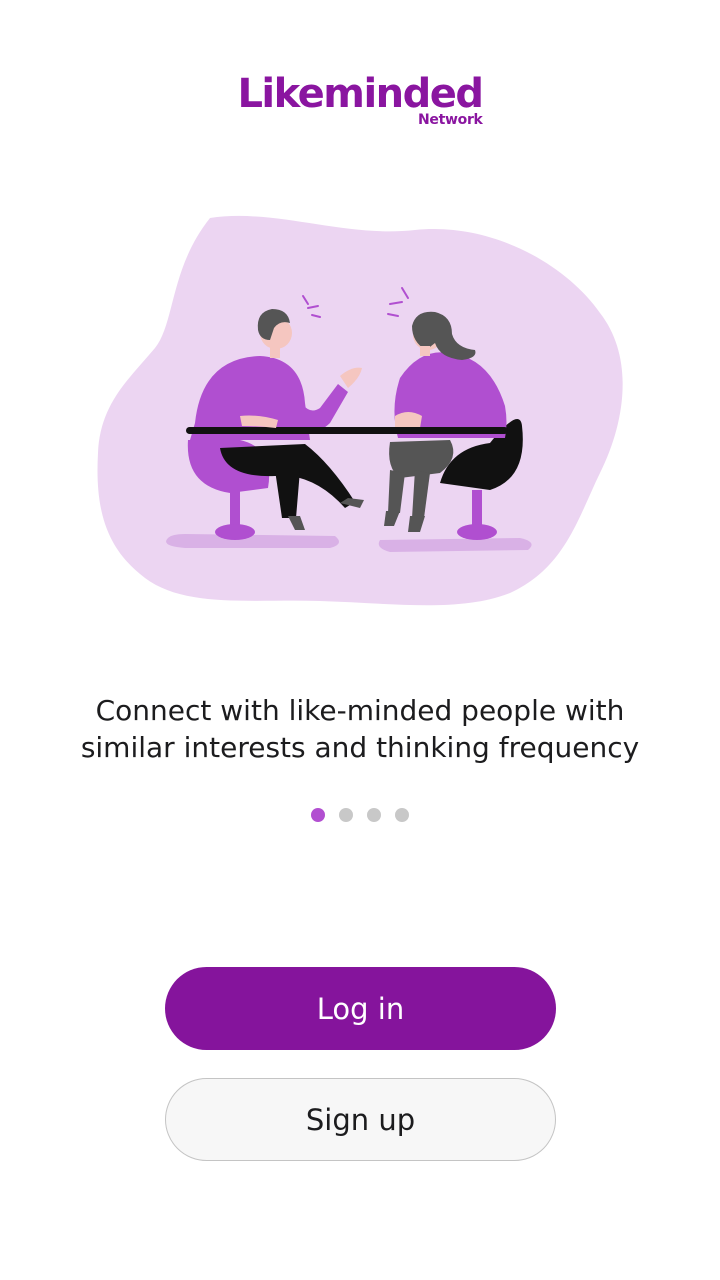 This screenshot has width=720, height=1280. I want to click on tagline-line-1: Connect with like-minded people with, so click(360, 710).